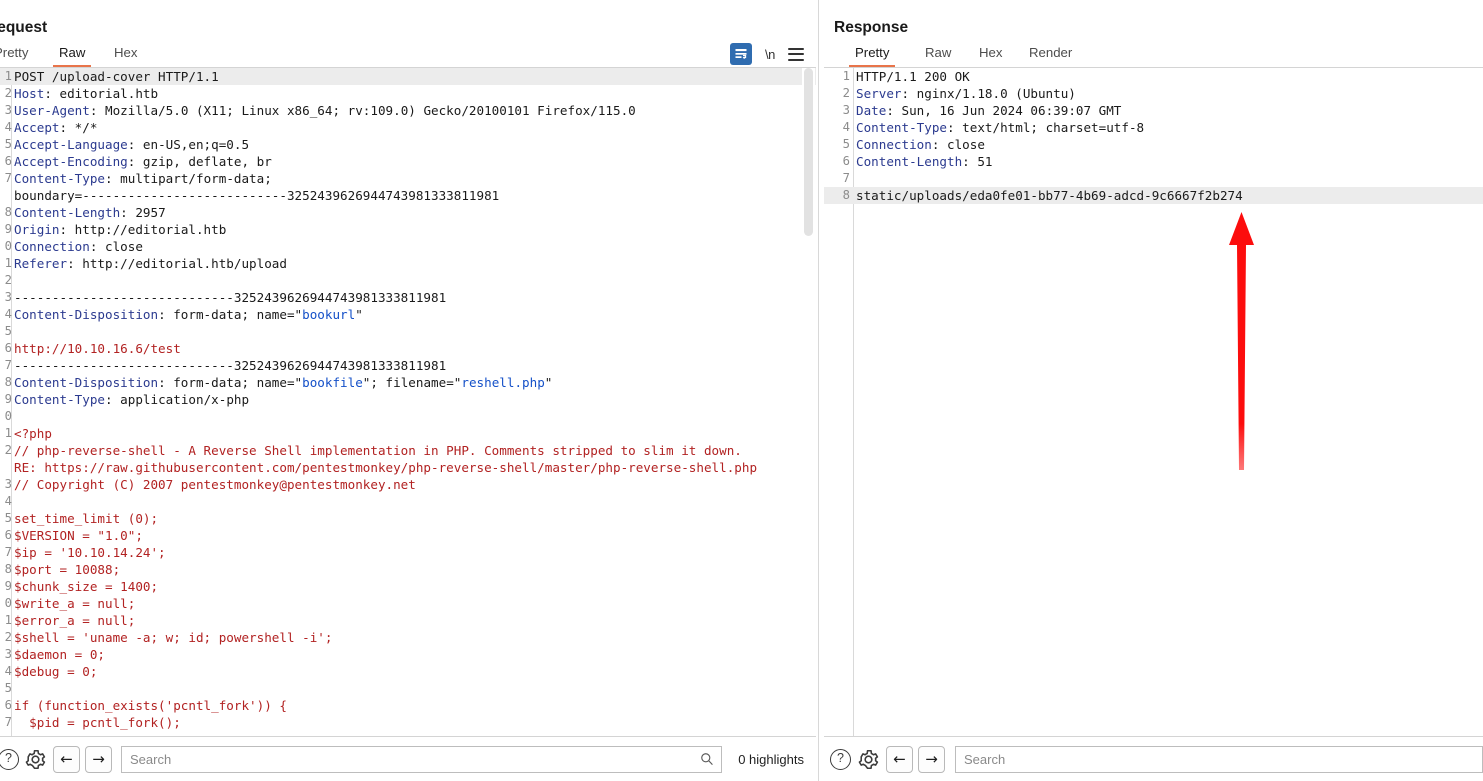  I want to click on tab-request-pretty: Pretty, so click(14, 55).